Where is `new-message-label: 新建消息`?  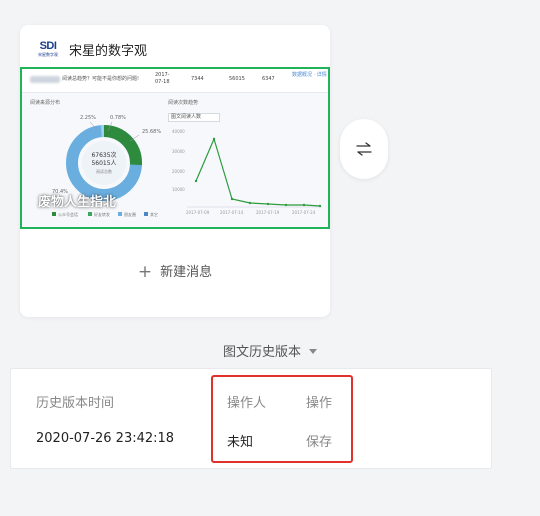
new-message-label: 新建消息 is located at coordinates (186, 272).